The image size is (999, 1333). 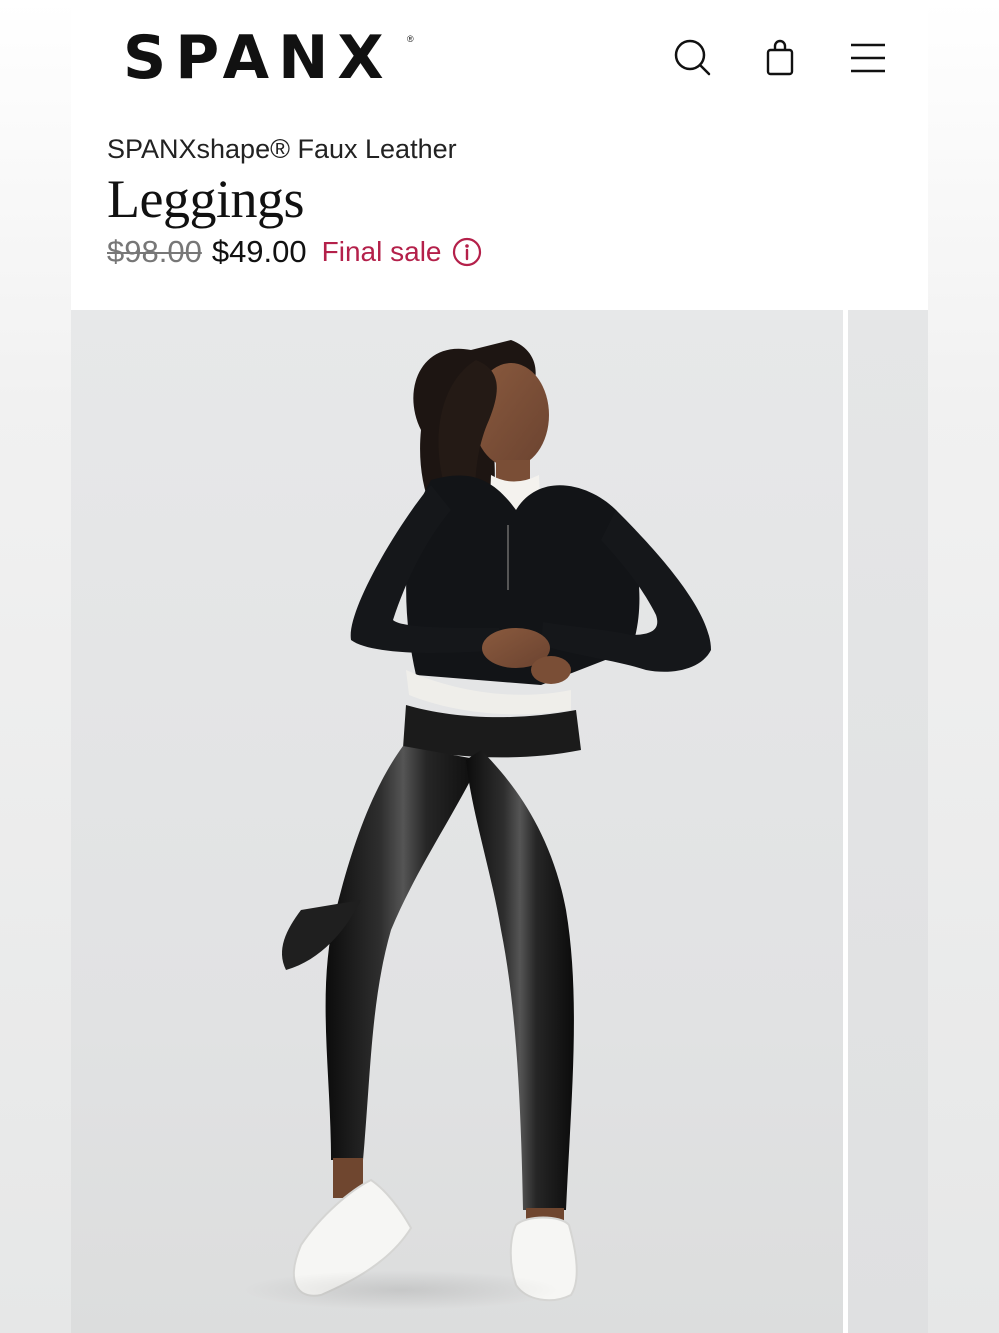 I want to click on floor-shadow, so click(x=401, y=1290).